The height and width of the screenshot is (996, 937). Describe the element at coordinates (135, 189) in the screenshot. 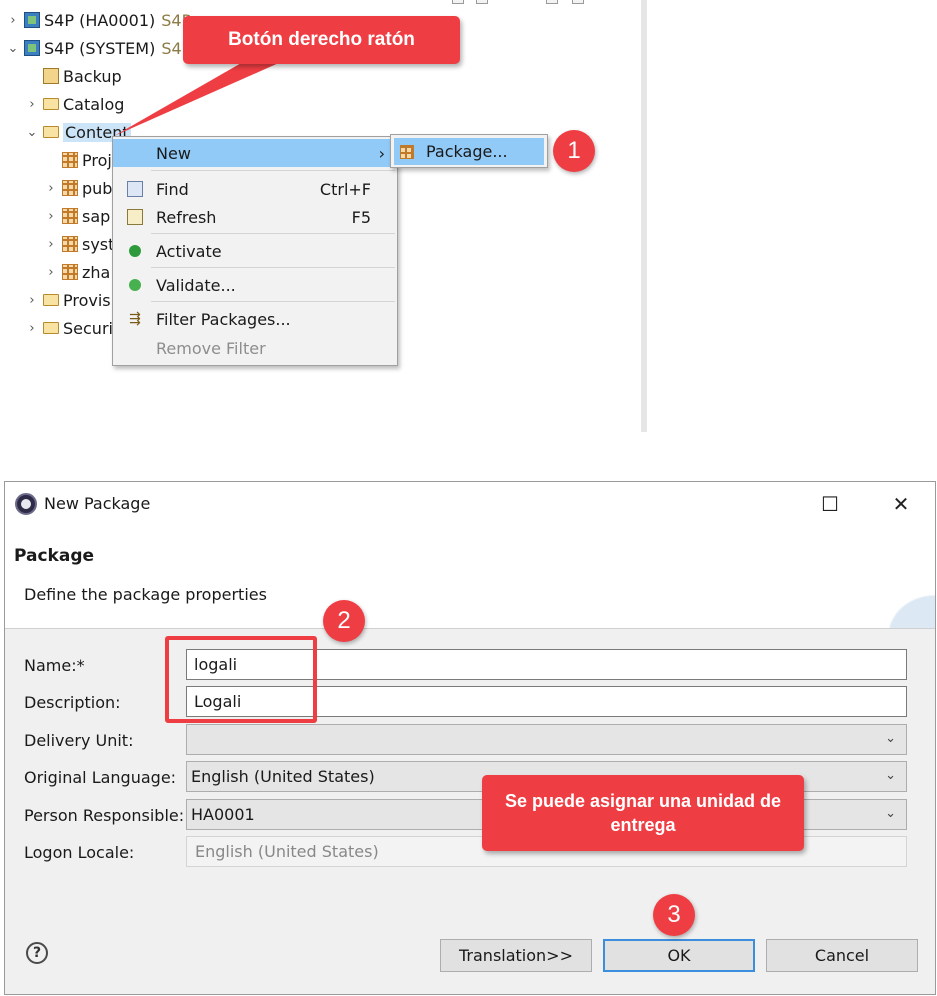

I see `find-icon` at that location.